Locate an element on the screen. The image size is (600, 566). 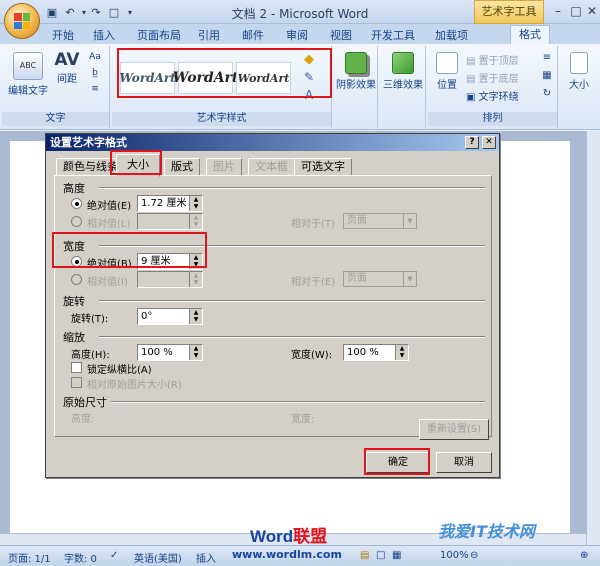
spacing-icon: AV is located at coordinates (67, 60).